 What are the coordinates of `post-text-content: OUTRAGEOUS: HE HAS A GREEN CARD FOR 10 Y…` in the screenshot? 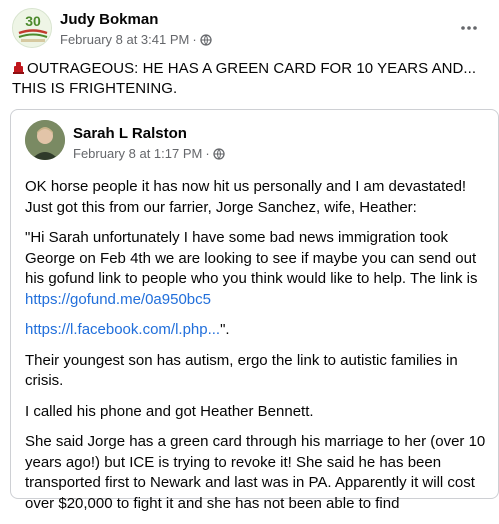 It's located at (244, 78).